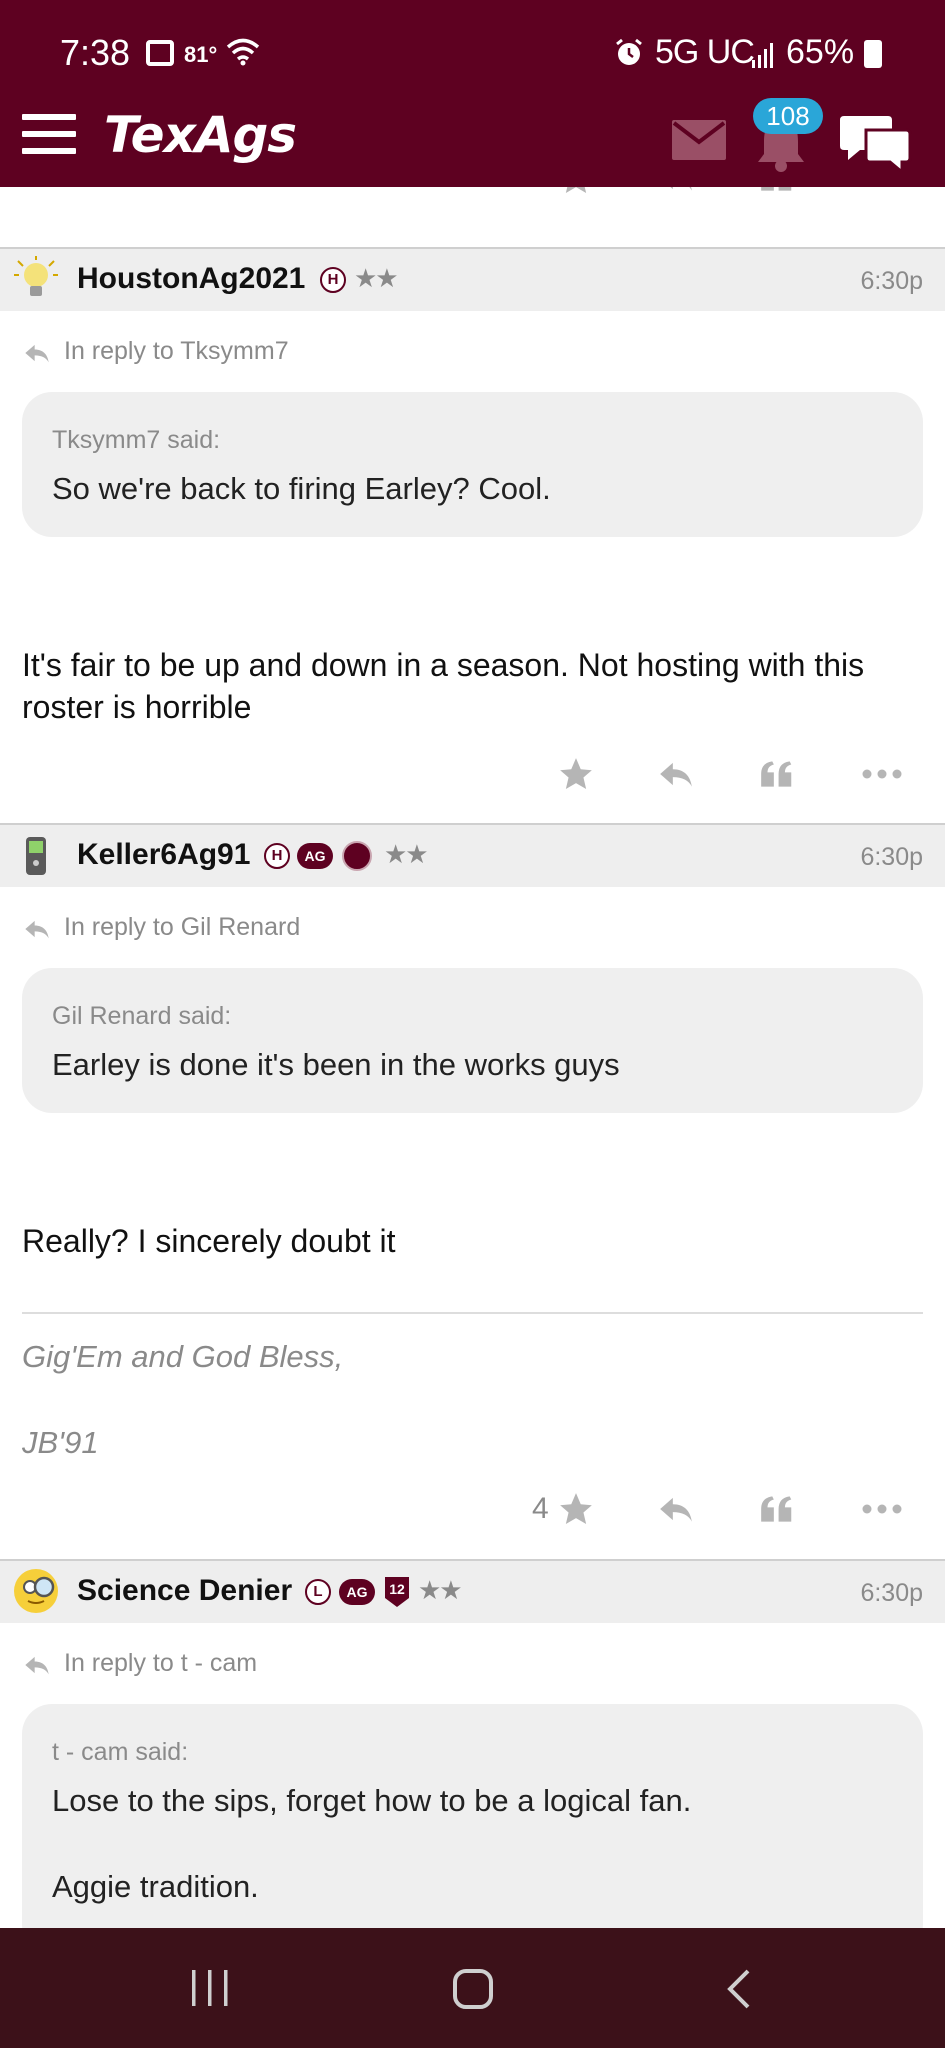  I want to click on status-time: 7:38, so click(95, 52).